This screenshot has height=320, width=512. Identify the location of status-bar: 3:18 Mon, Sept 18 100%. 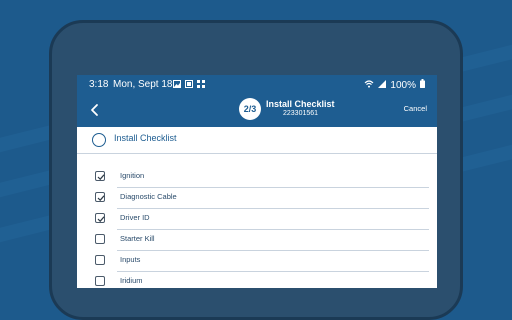
(257, 85).